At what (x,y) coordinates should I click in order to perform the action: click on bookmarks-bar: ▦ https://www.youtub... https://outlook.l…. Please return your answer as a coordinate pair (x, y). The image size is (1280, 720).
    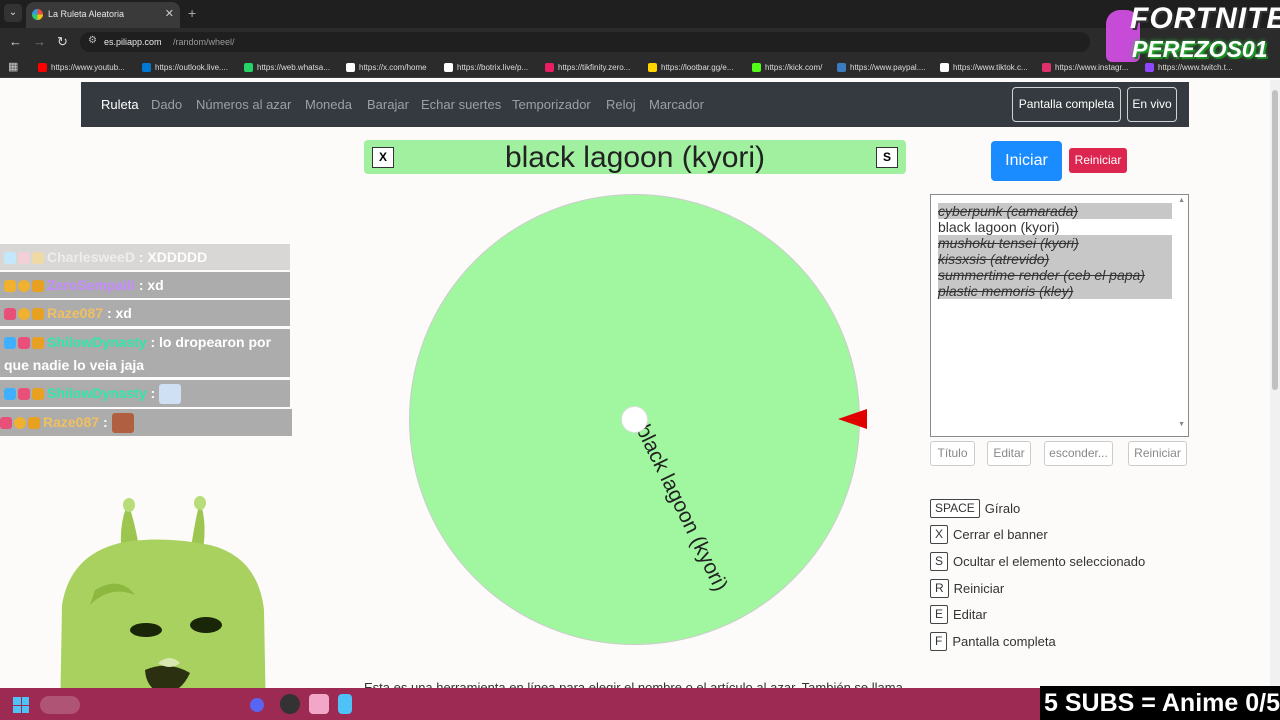
    Looking at the image, I should click on (640, 67).